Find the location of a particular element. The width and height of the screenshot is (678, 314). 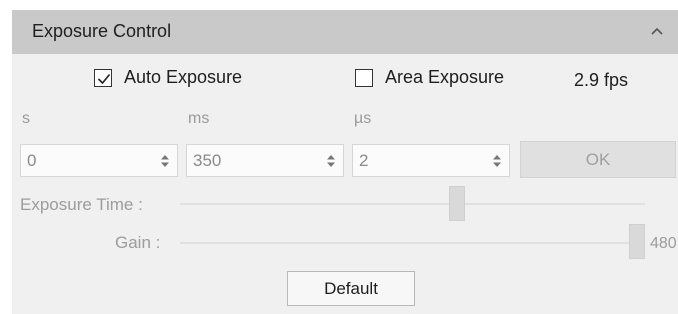

fps-readout: 2.9 fps is located at coordinates (601, 80).